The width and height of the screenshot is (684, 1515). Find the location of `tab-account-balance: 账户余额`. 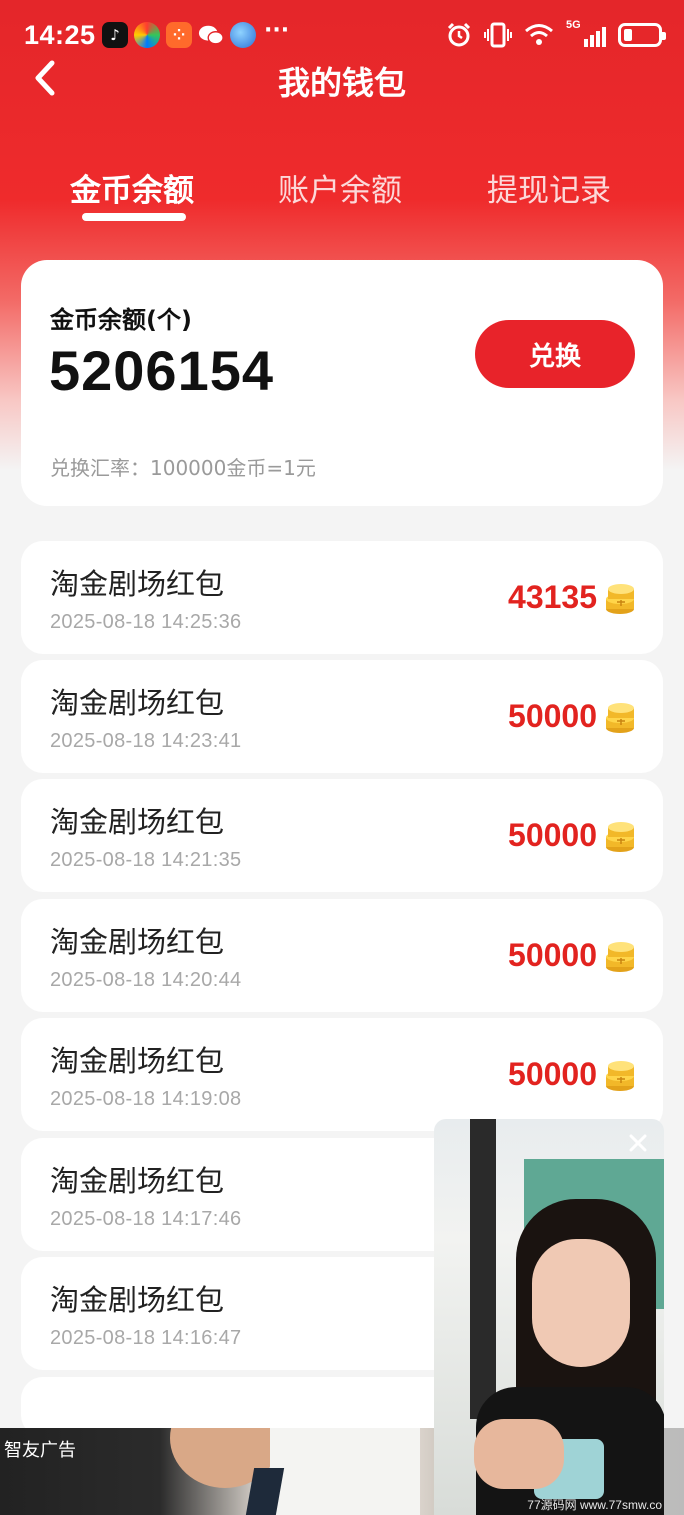

tab-account-balance: 账户余额 is located at coordinates (340, 187).